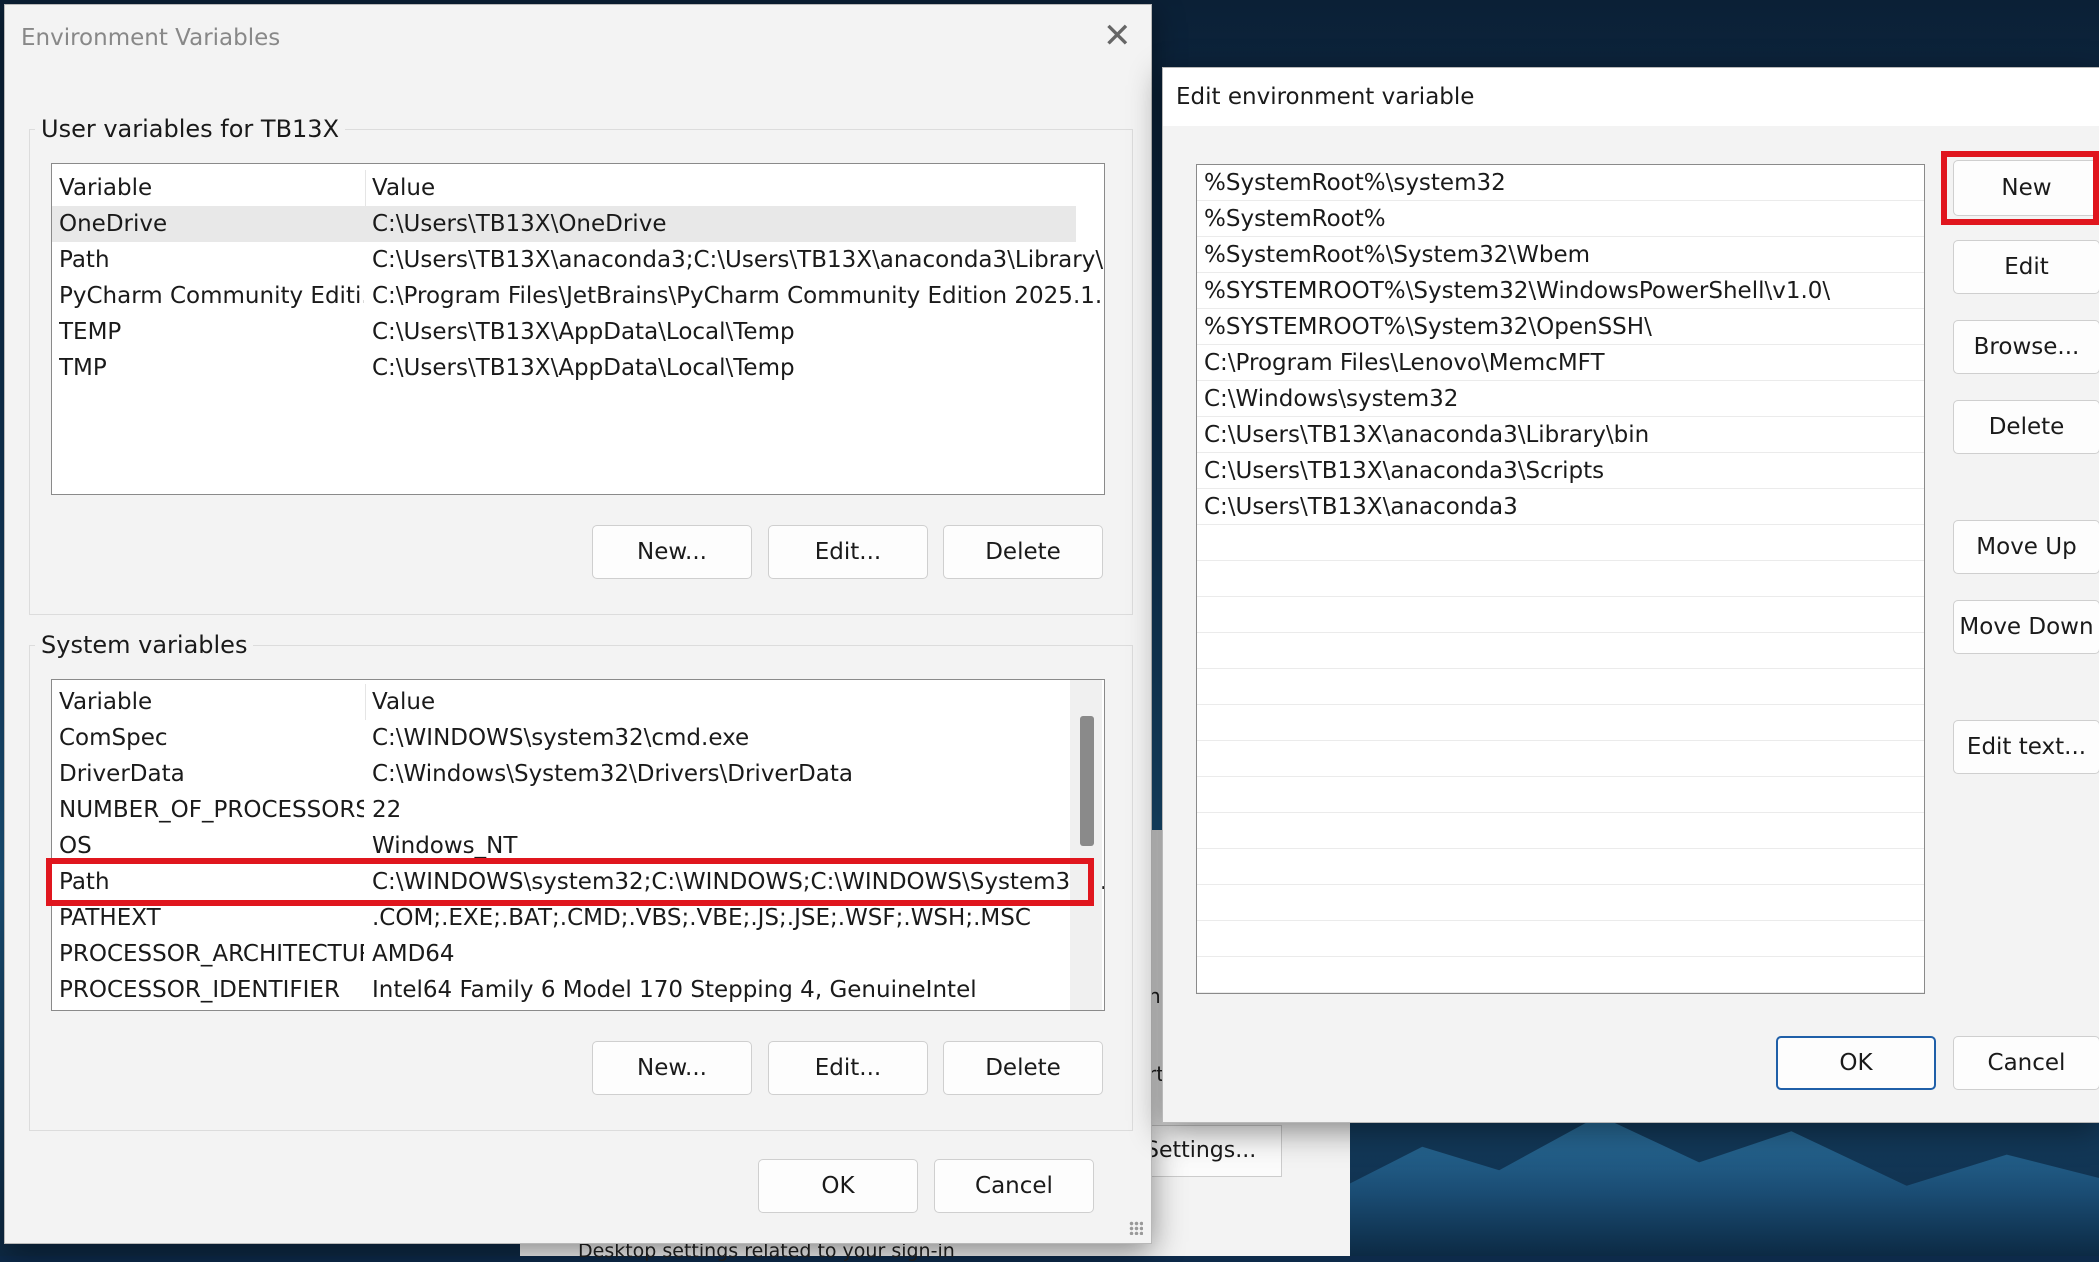  Describe the element at coordinates (122, 774) in the screenshot. I see `variable-name: DriverData` at that location.